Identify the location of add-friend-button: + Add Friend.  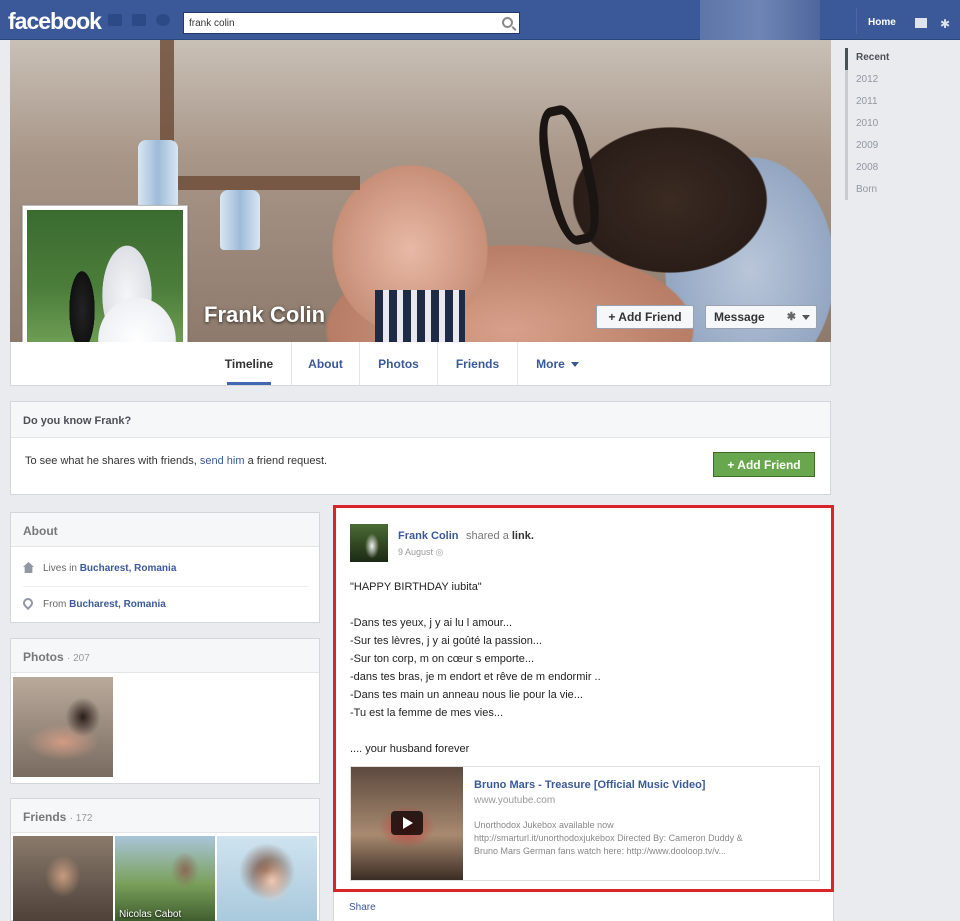
(645, 317).